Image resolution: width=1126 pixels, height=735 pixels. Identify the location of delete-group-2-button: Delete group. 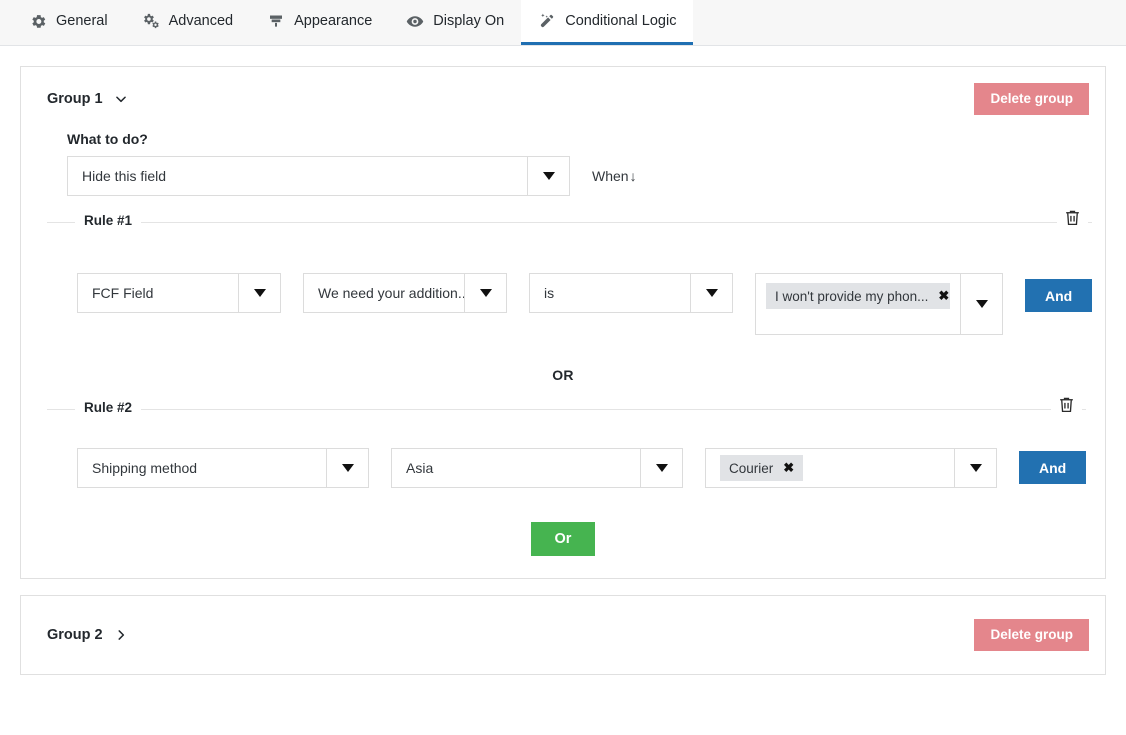
(1031, 635).